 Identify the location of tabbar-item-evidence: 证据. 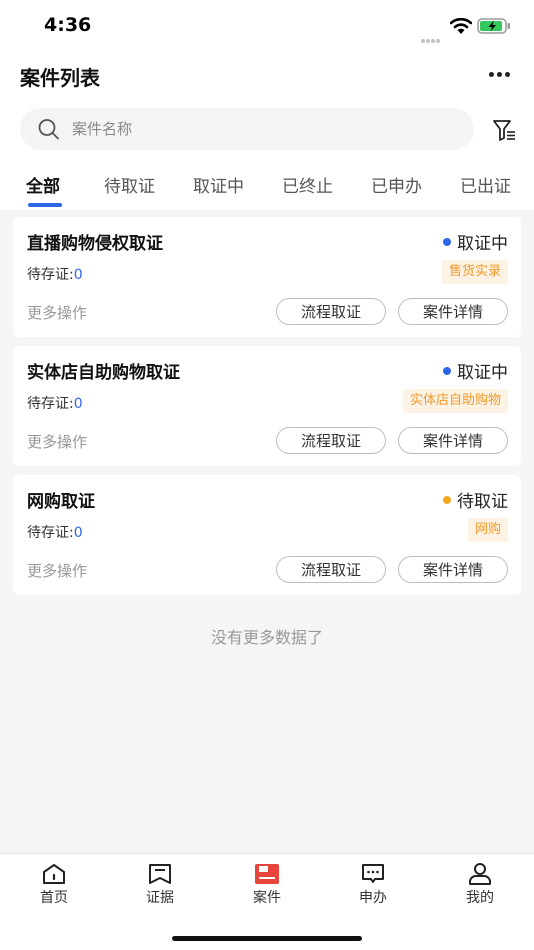
(160, 884).